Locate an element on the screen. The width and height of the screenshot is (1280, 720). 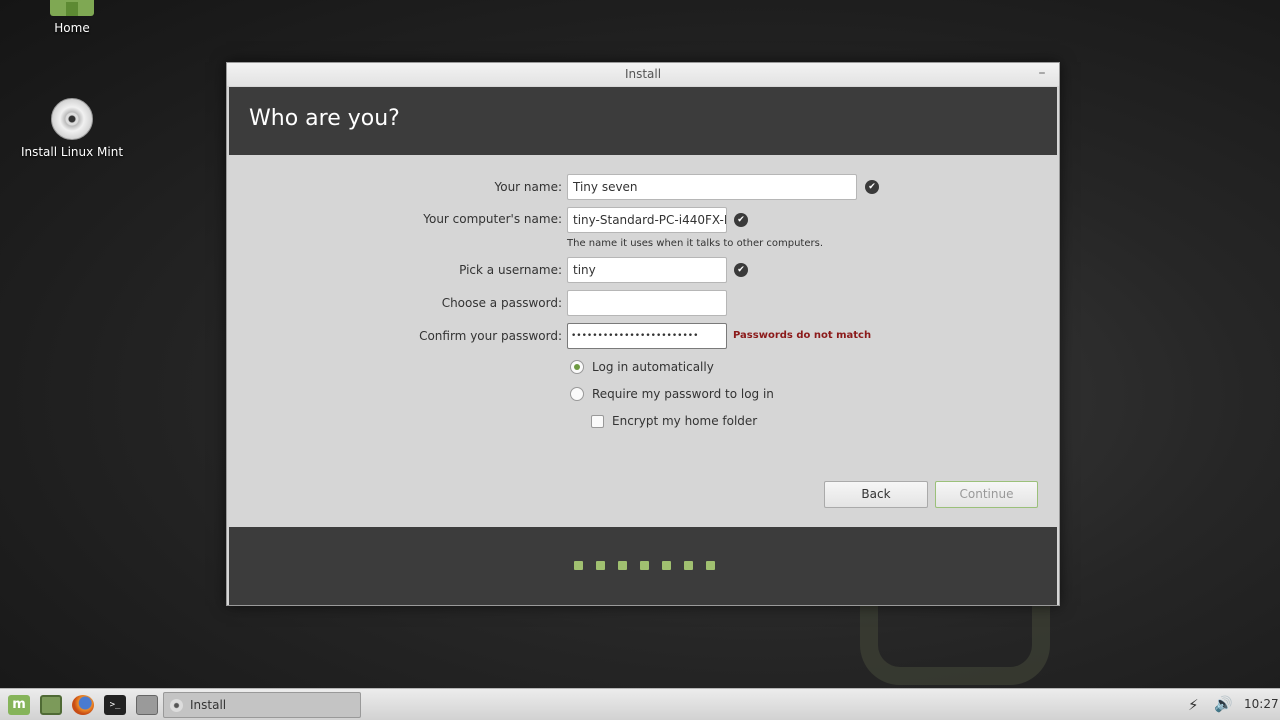
window-title: Install is located at coordinates (643, 74).